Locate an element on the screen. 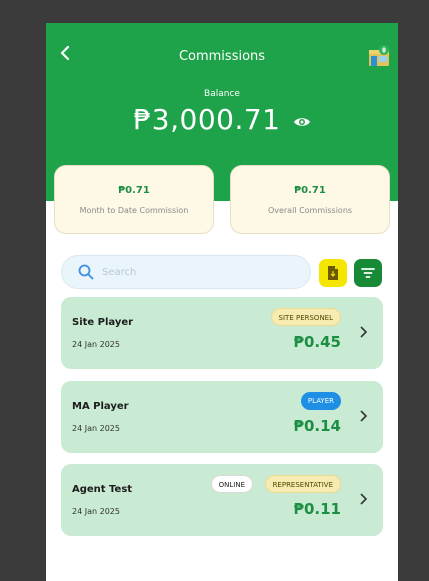  balance-label: Balance is located at coordinates (222, 94).